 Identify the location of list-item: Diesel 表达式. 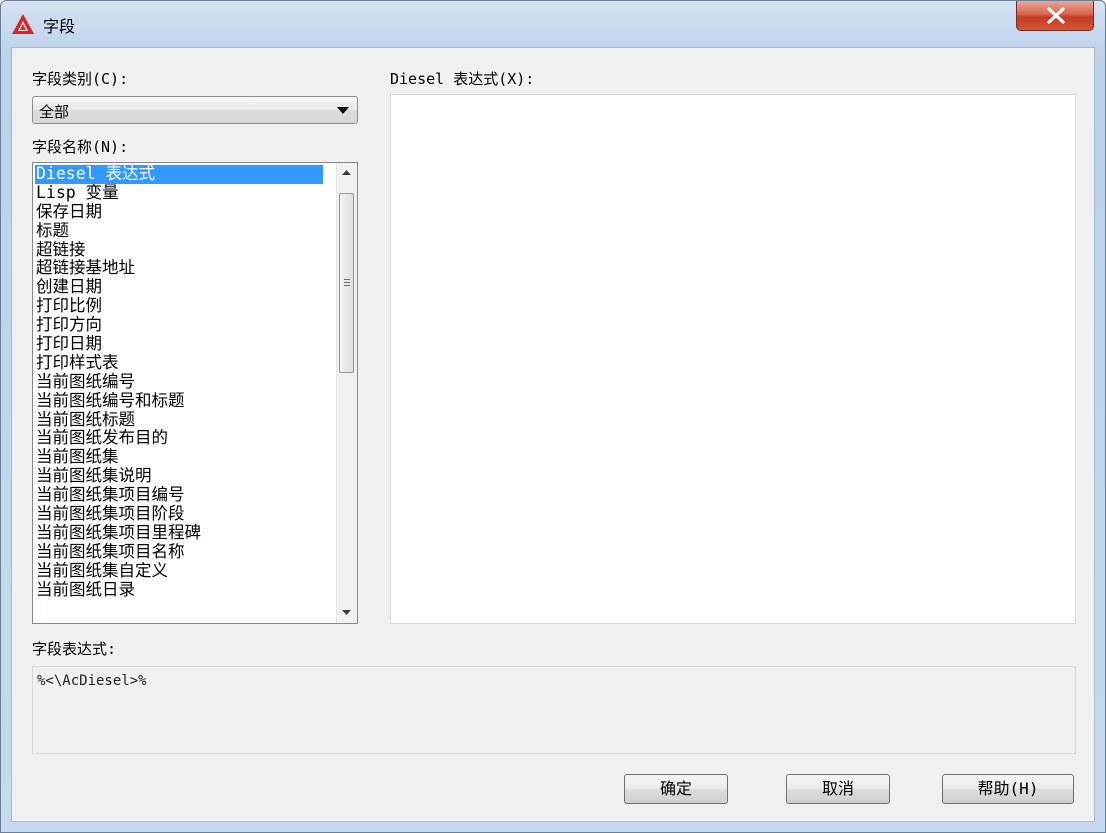
(179, 174).